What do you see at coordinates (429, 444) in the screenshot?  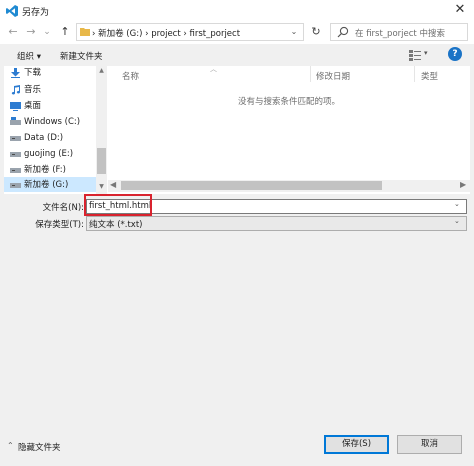 I see `cancel-button: 取消` at bounding box center [429, 444].